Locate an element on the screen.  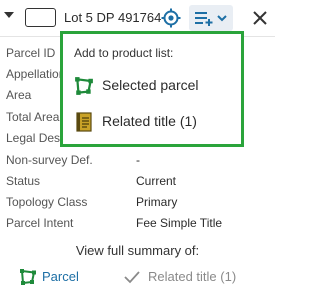
parcel-link-label: Parcel is located at coordinates (60, 276).